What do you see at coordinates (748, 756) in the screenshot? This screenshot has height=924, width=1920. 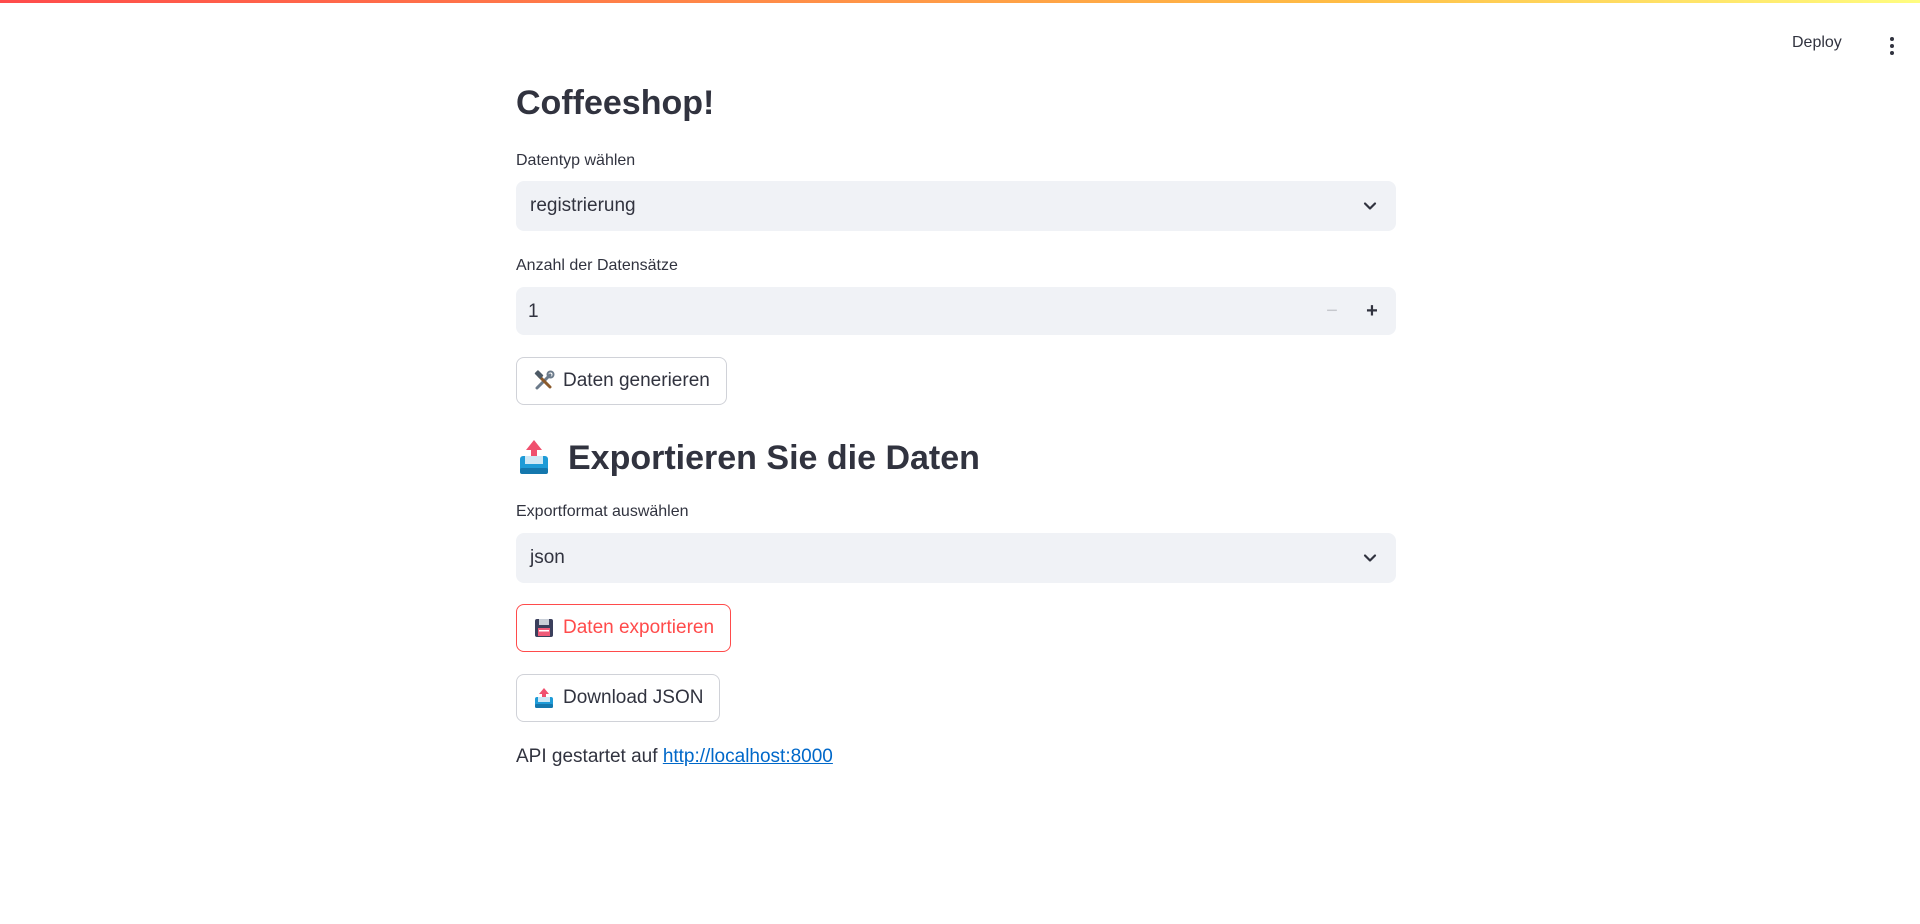 I see `api-url-link: http://localhost:8000` at bounding box center [748, 756].